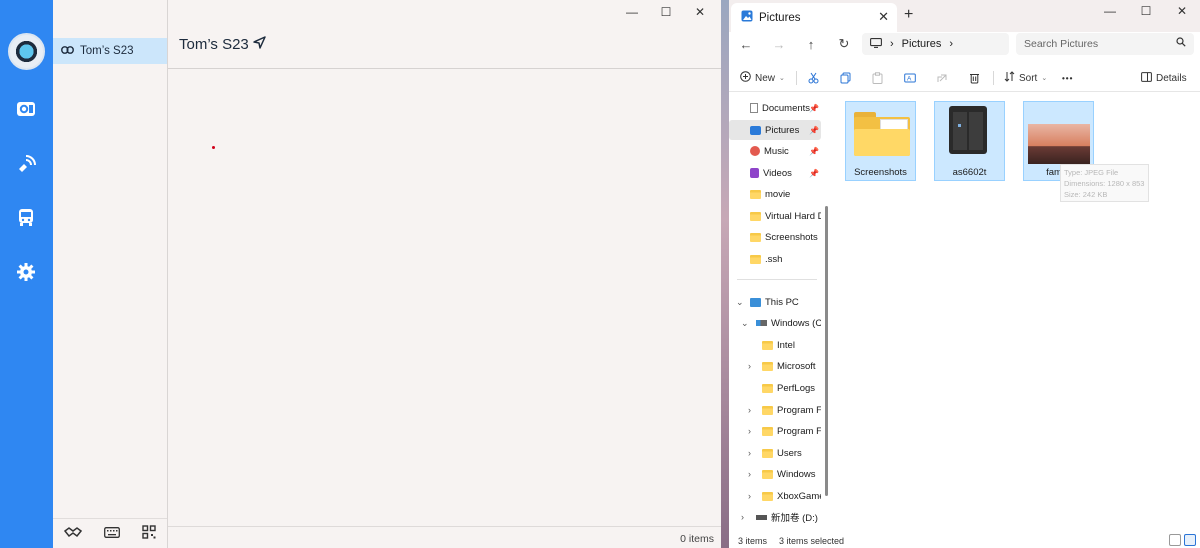 This screenshot has width=1200, height=548. What do you see at coordinates (775, 345) in the screenshot?
I see `nav-item-intel: Intel` at bounding box center [775, 345].